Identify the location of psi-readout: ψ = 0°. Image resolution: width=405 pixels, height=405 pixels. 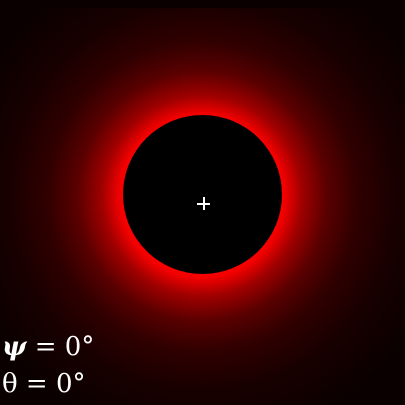
(48, 347).